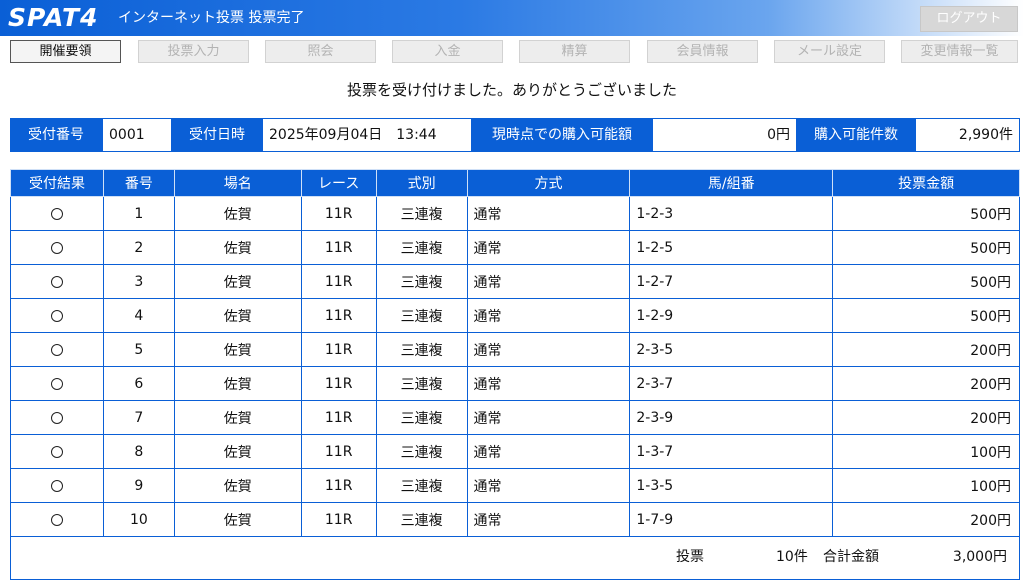  What do you see at coordinates (792, 557) in the screenshot?
I see `vote-count: 10件` at bounding box center [792, 557].